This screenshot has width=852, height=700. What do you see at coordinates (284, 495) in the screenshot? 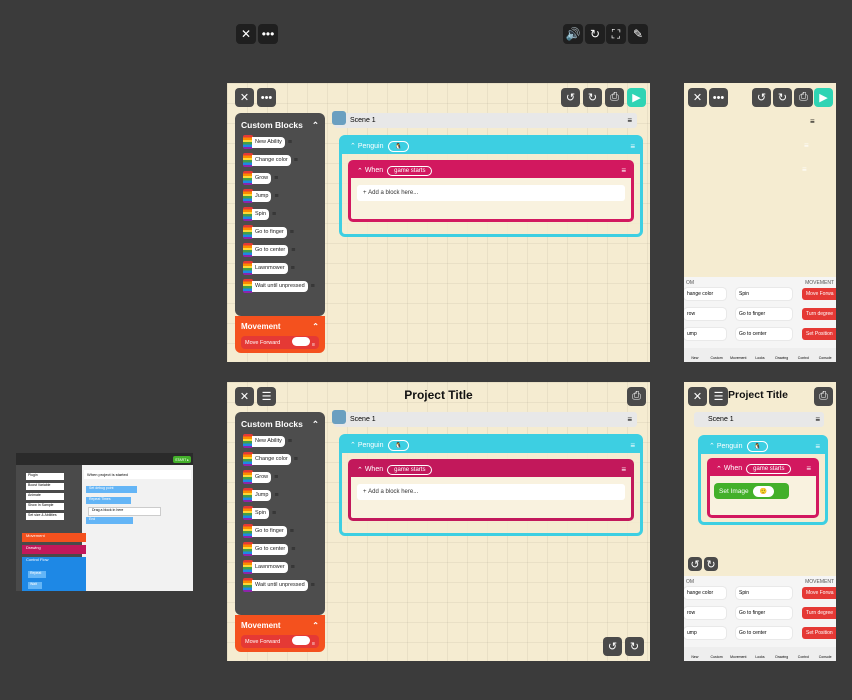
I see `custom-block: Jump ≡` at bounding box center [284, 495].